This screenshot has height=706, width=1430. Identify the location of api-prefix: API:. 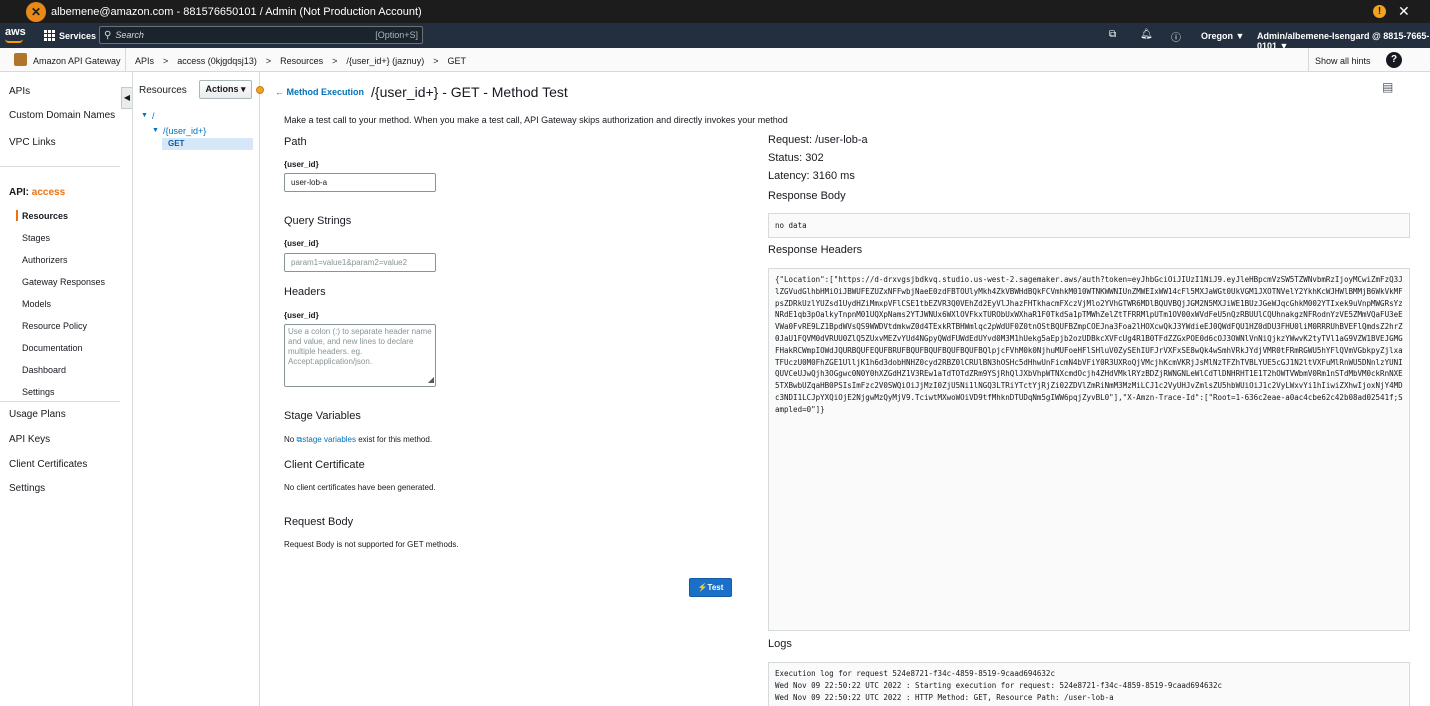
(19, 192).